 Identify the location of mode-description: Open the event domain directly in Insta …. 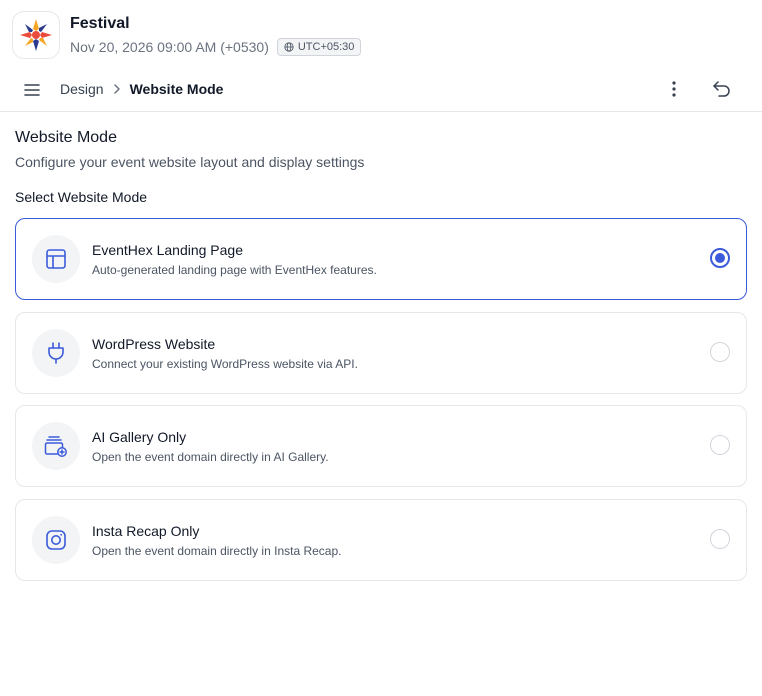
(217, 551).